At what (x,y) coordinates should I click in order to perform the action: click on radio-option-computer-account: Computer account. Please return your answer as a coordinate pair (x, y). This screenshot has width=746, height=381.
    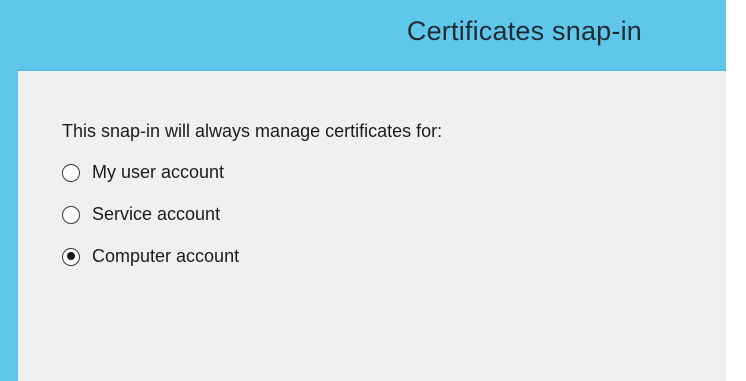
    Looking at the image, I should click on (150, 256).